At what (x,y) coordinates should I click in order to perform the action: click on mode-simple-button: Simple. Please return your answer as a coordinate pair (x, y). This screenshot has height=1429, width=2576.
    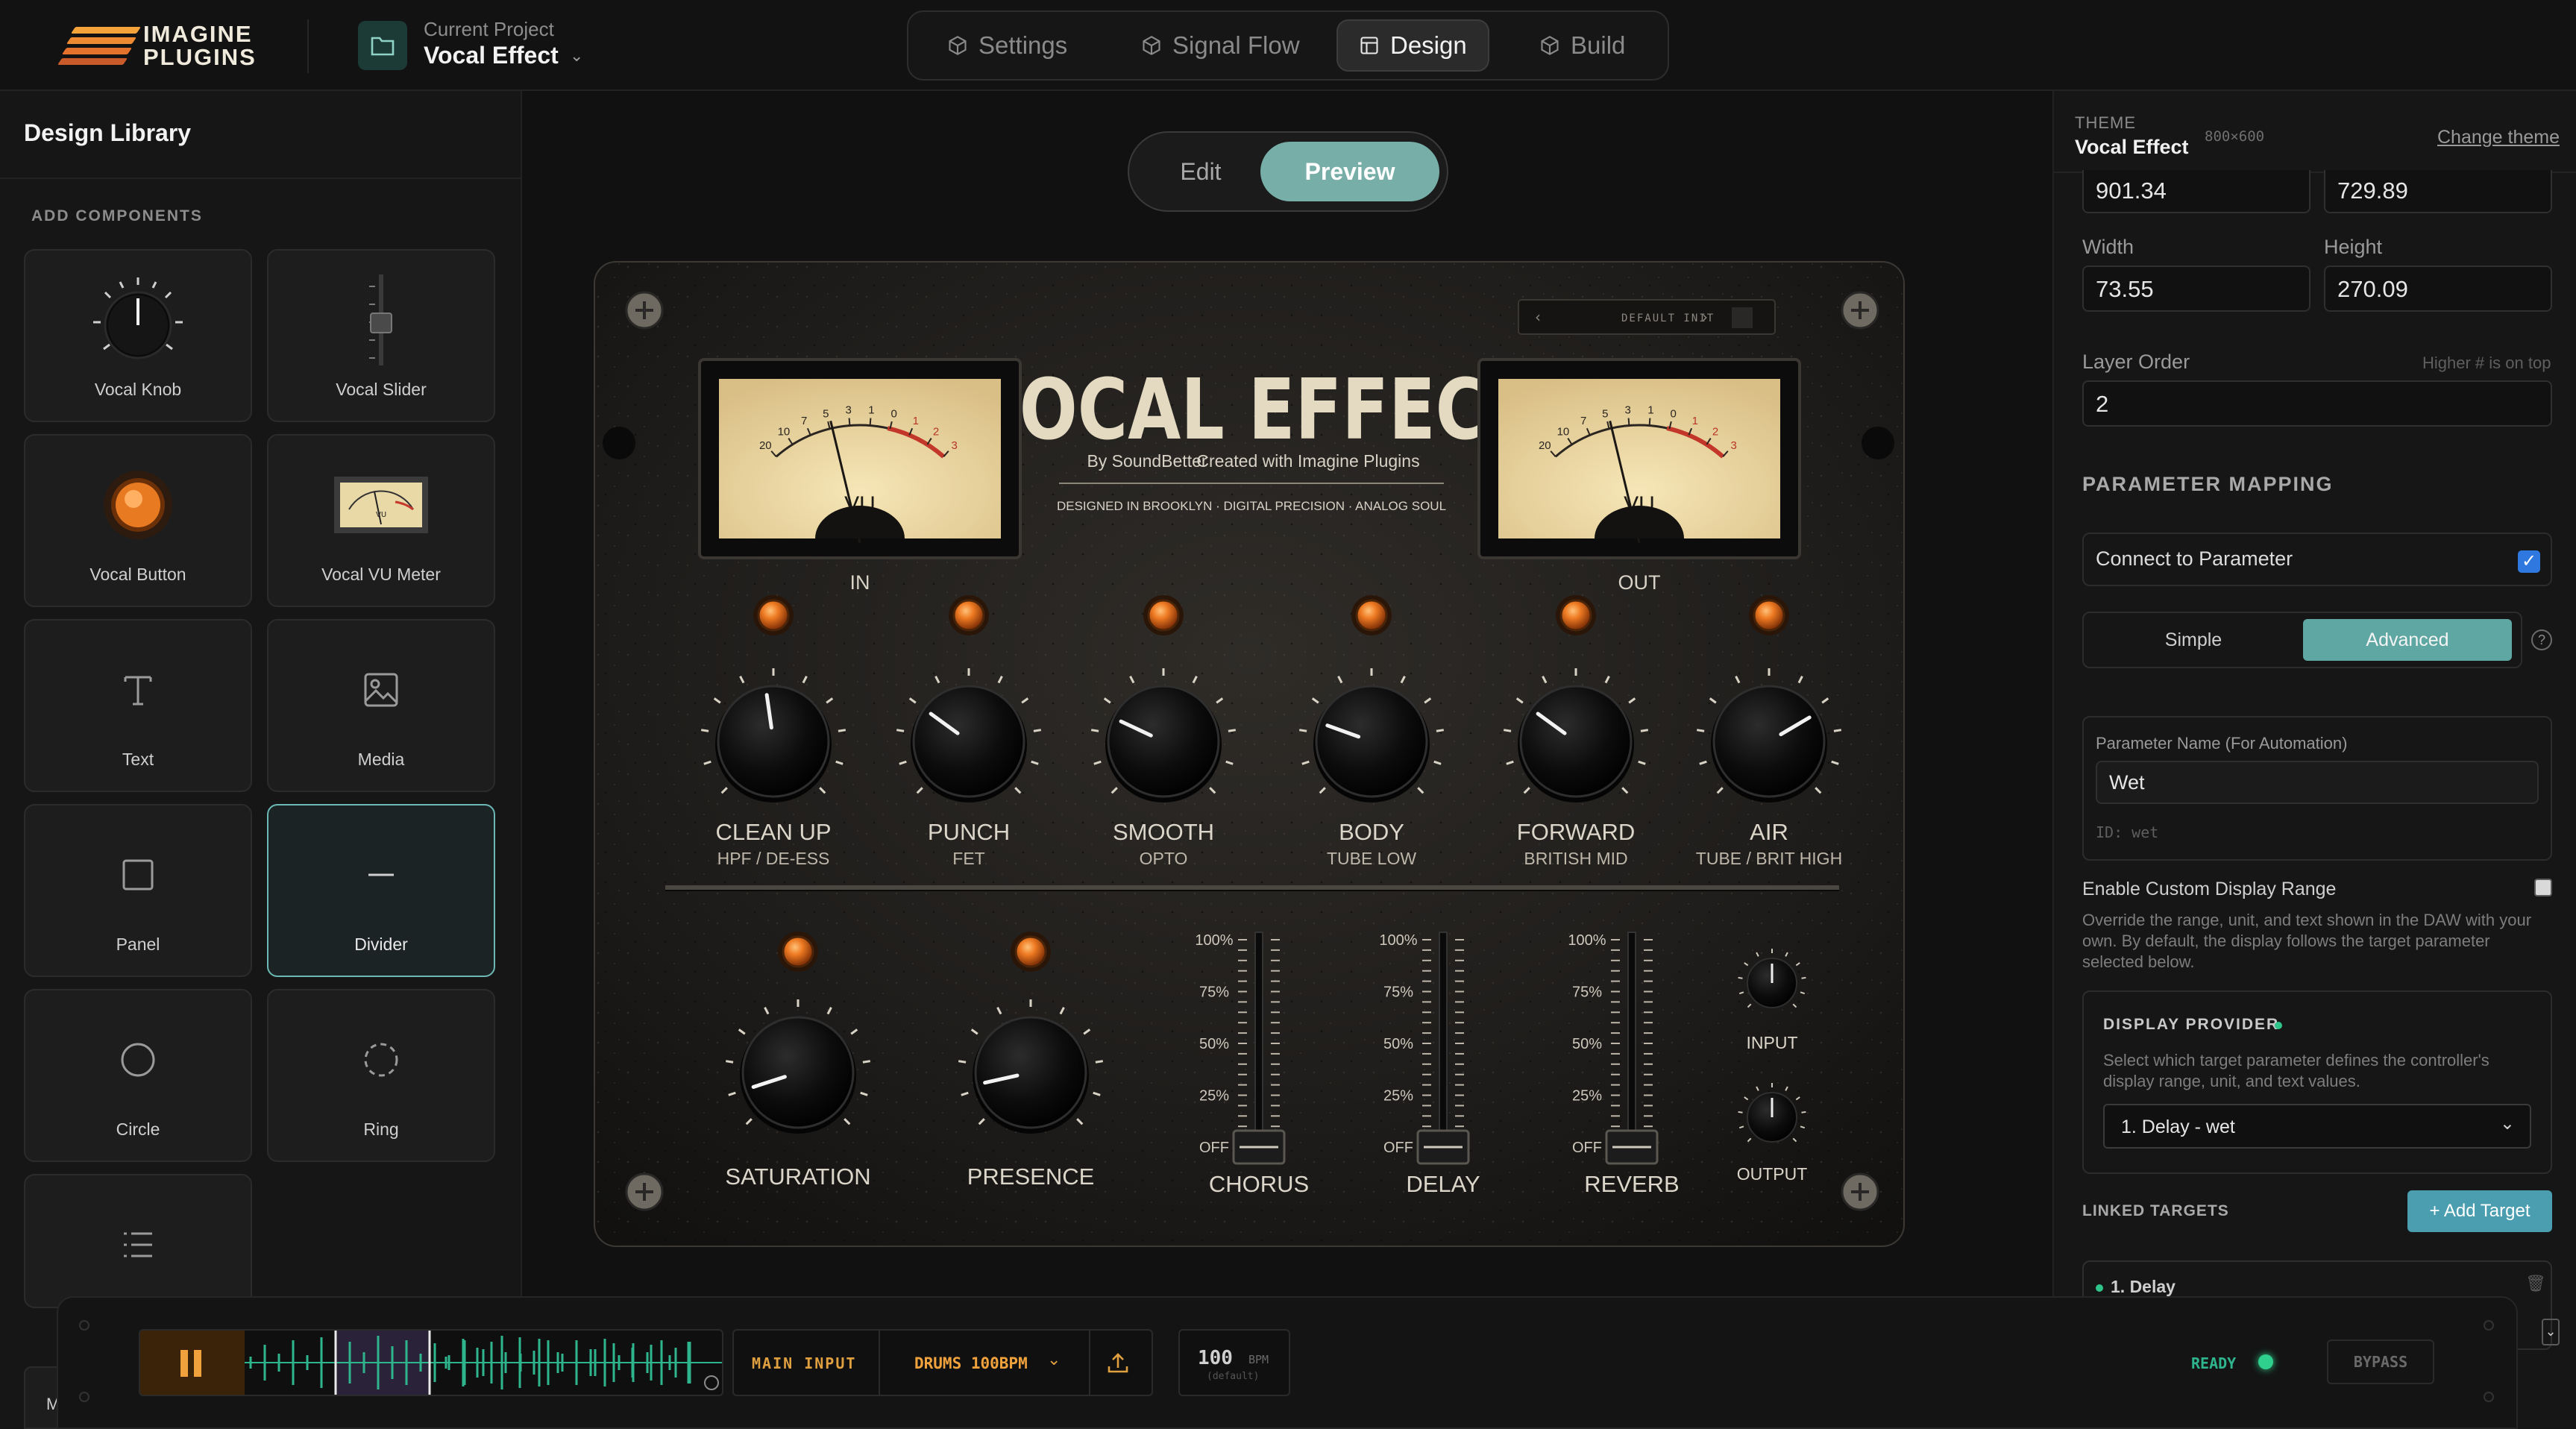
    Looking at the image, I should click on (2194, 640).